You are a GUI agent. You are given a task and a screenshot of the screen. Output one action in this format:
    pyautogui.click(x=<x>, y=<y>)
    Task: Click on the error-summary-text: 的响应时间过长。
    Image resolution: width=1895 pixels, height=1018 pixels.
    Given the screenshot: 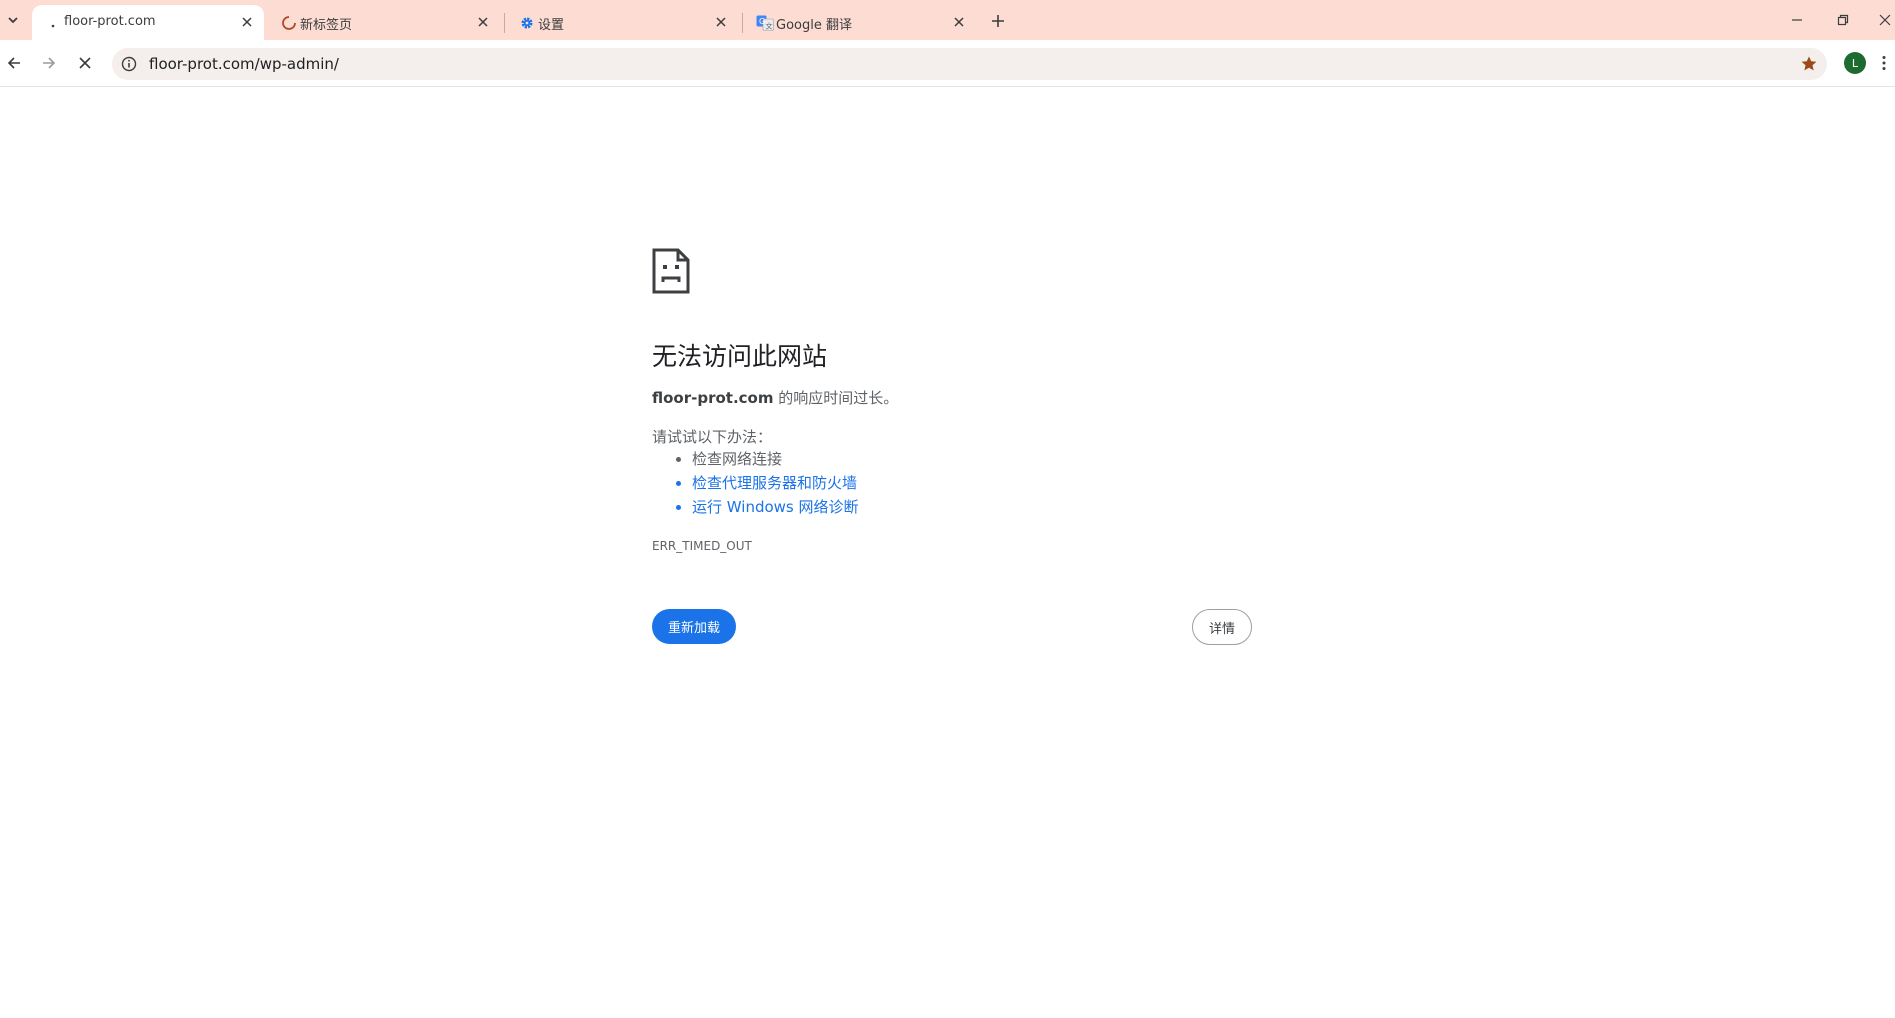 What is the action you would take?
    pyautogui.click(x=836, y=398)
    